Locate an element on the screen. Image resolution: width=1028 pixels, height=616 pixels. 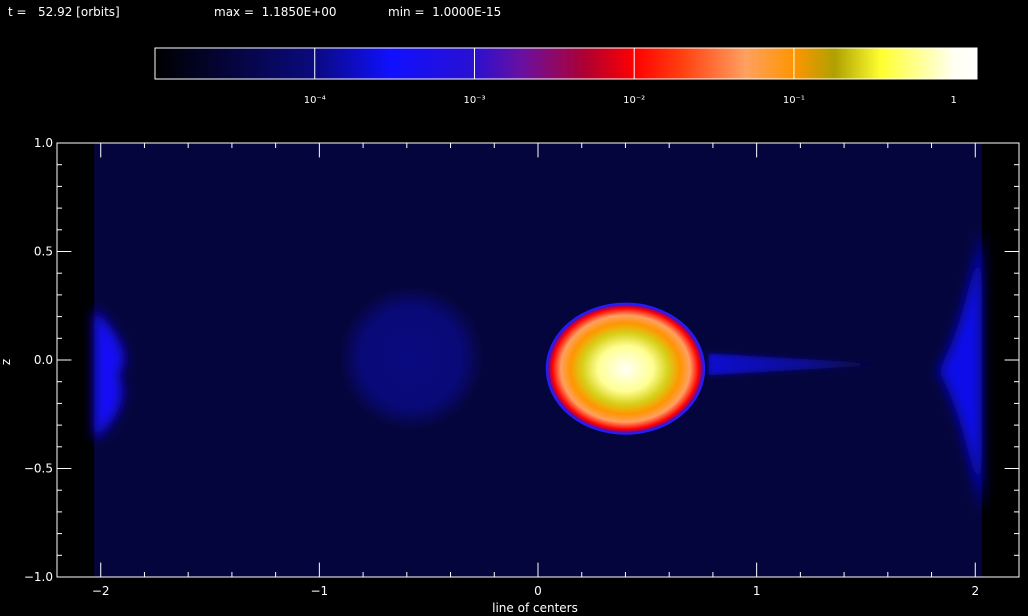
y-tick-label: 1.0 is located at coordinates (43, 143).